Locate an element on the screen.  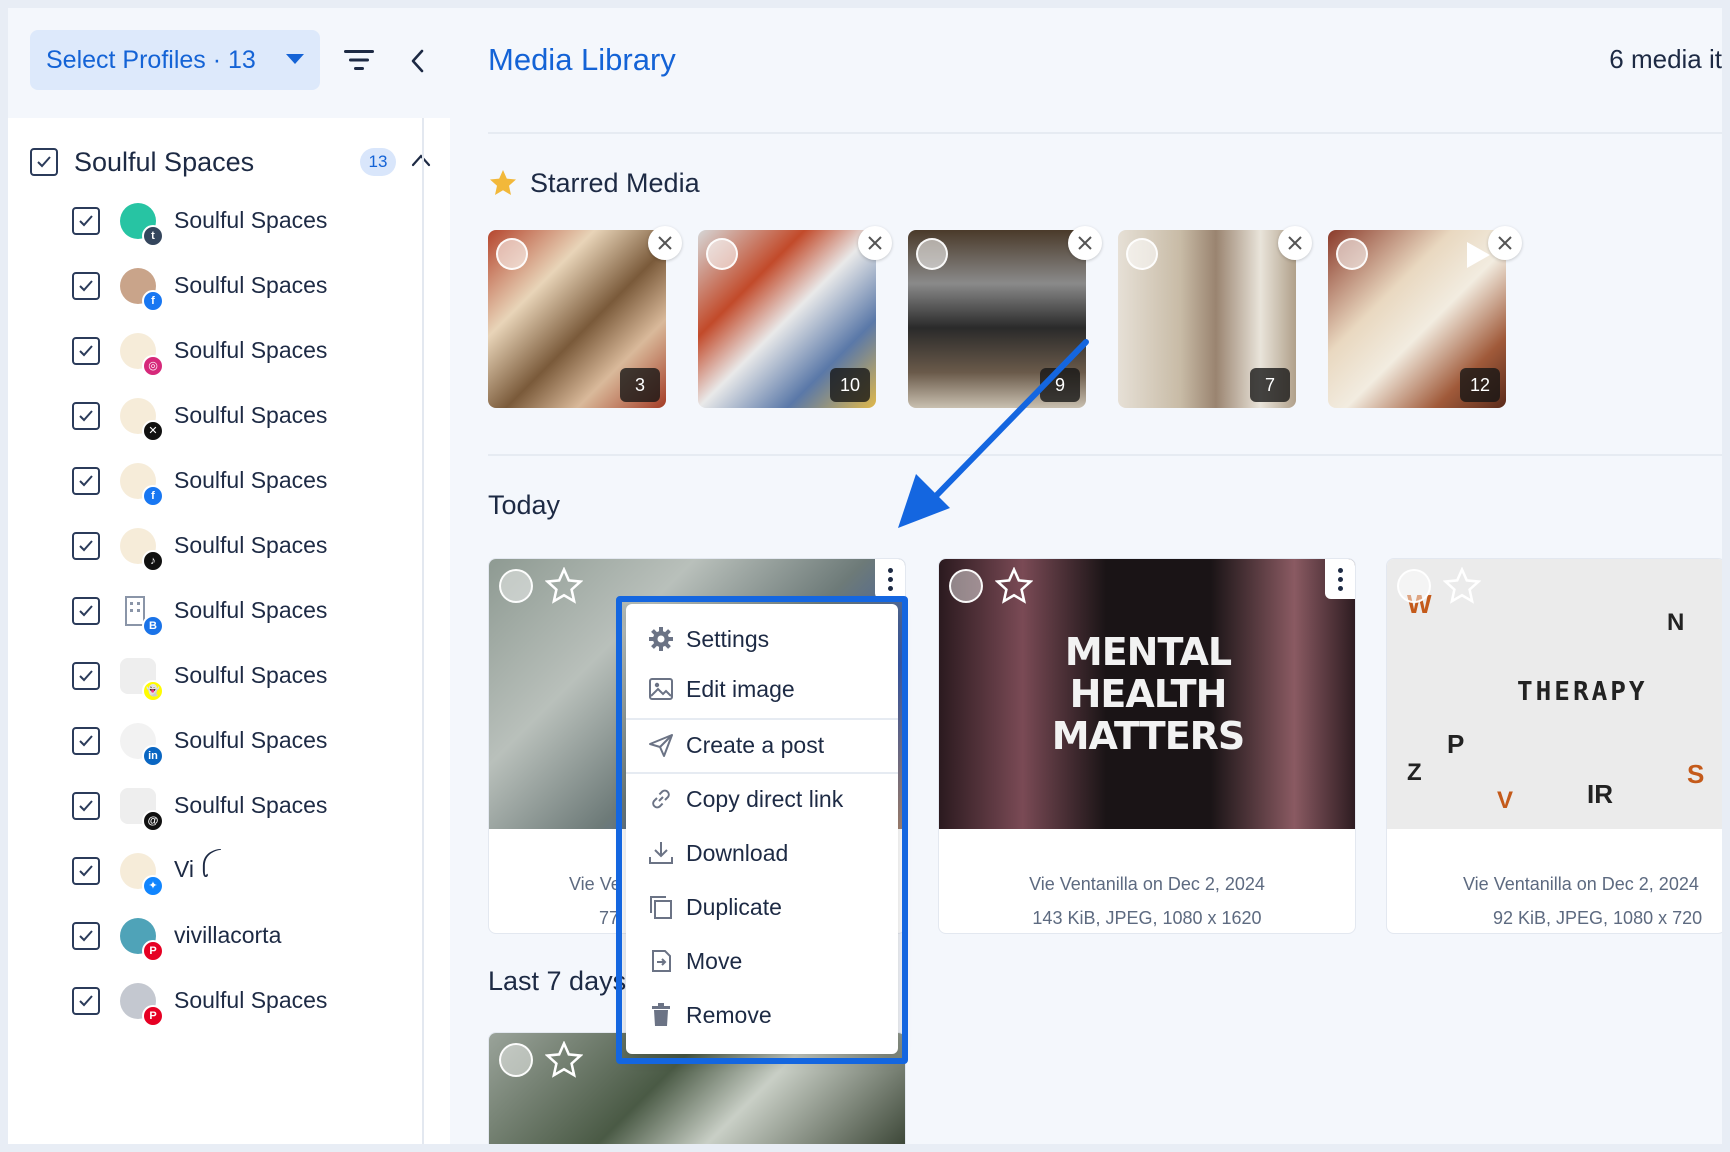
avatar: ◎ is located at coordinates (142, 354).